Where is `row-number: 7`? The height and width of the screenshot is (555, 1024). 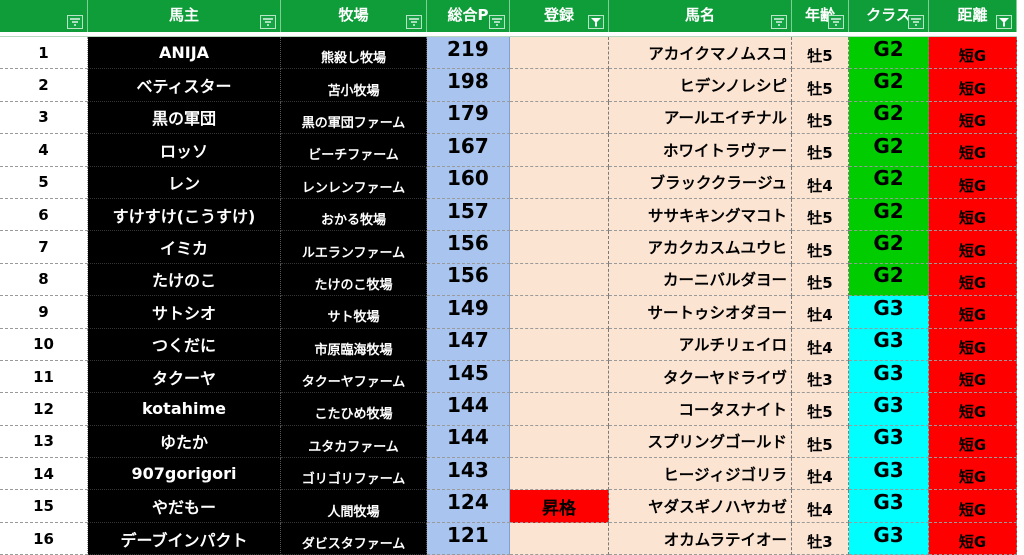 row-number: 7 is located at coordinates (44, 247).